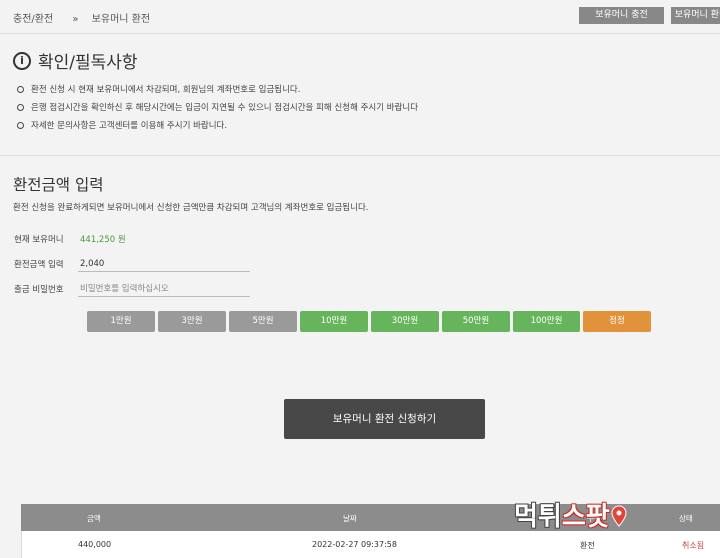 The width and height of the screenshot is (720, 558). I want to click on amount-300k-button: 30만원, so click(405, 321).